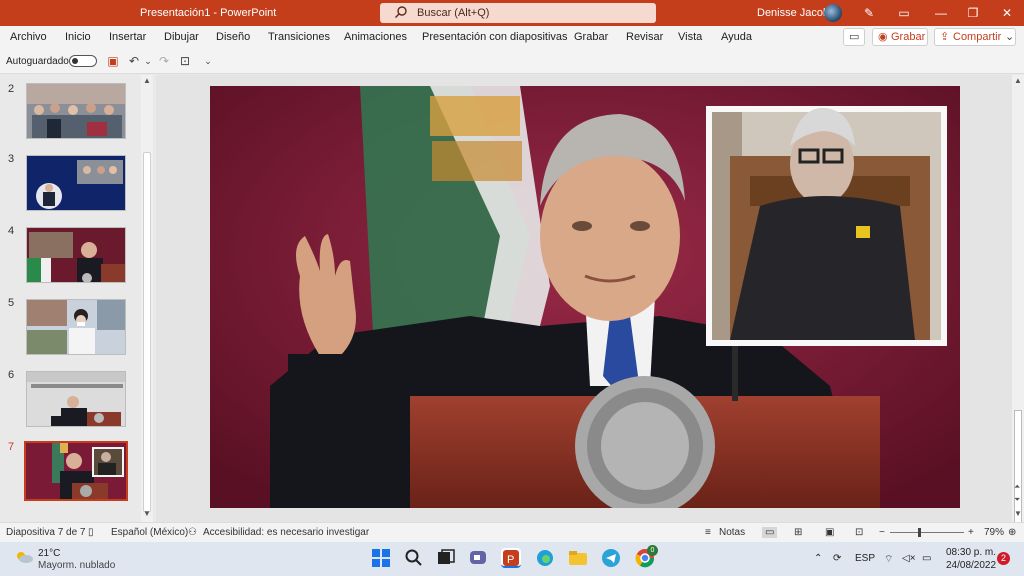 The image size is (1024, 576). I want to click on menu-vista: Vista, so click(690, 37).